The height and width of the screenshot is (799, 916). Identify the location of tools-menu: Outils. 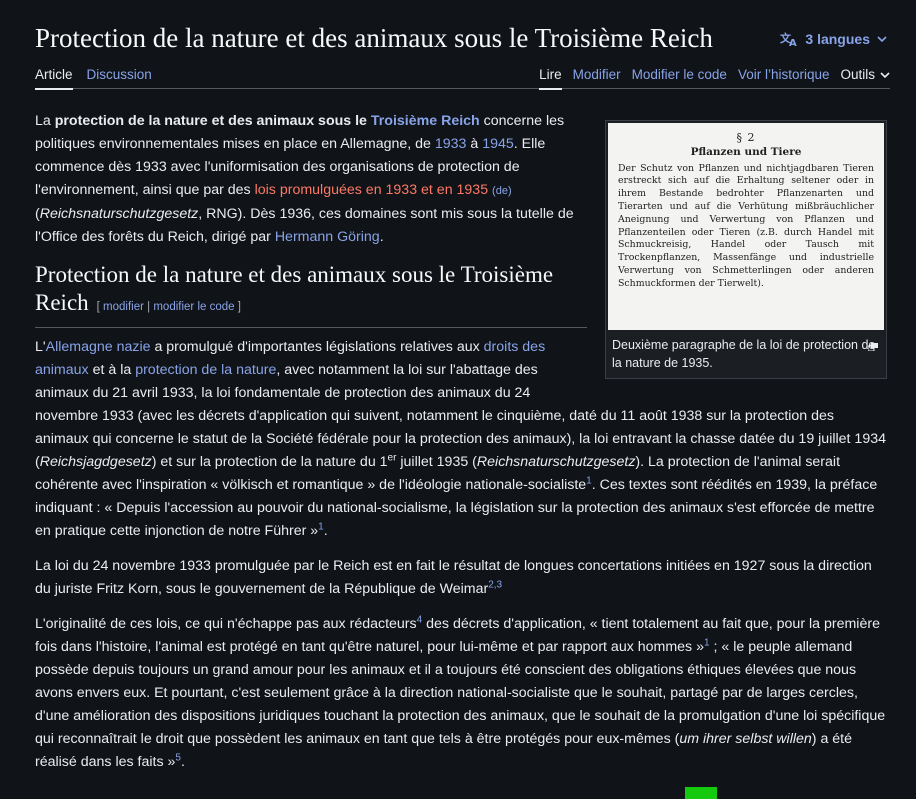
(865, 78).